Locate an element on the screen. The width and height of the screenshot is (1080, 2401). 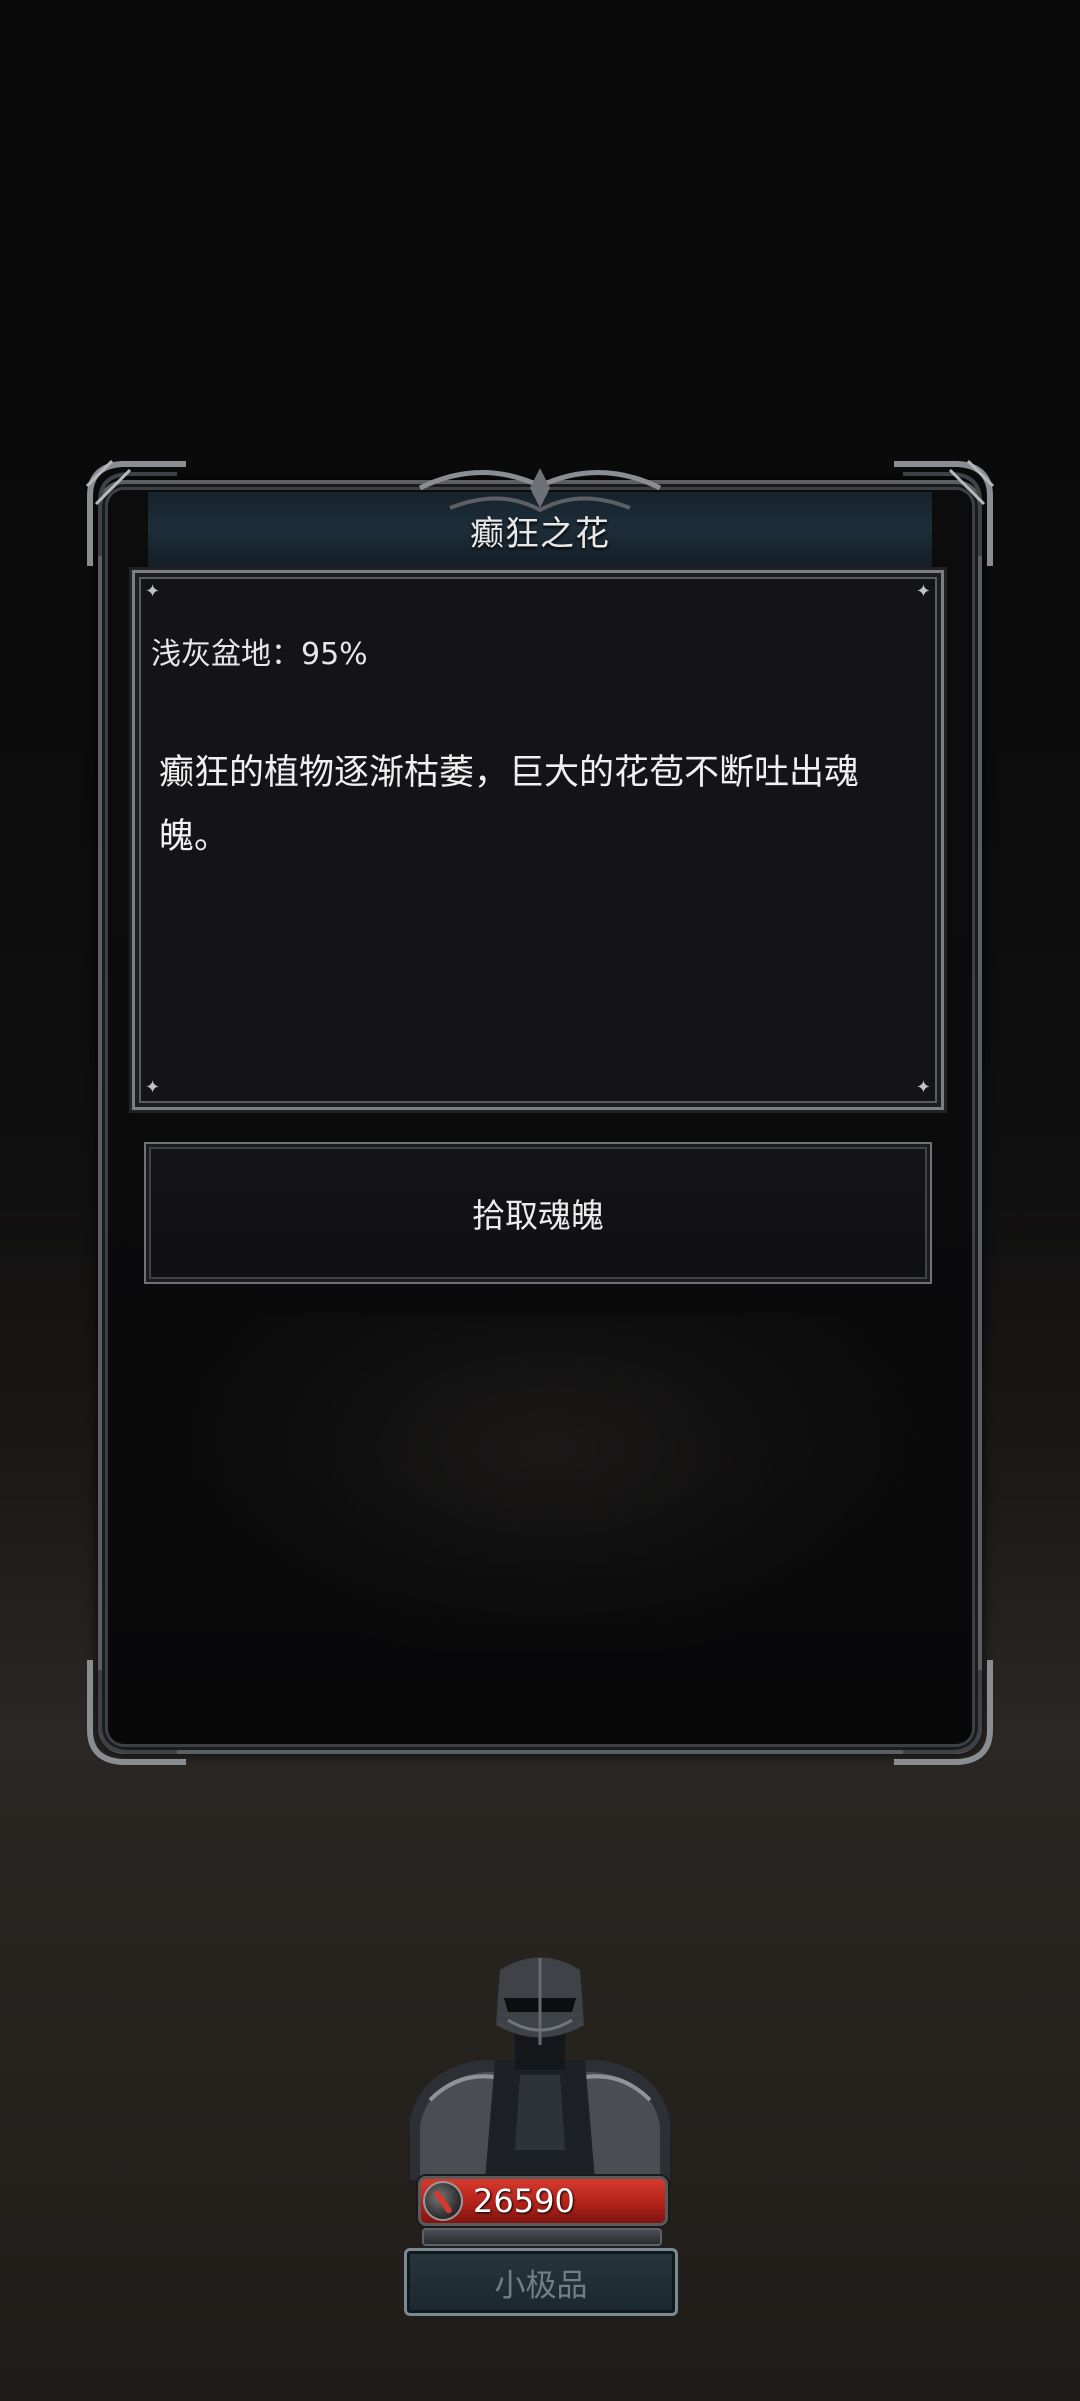
collect-souls-button: 拾取魂魄 is located at coordinates (538, 1213).